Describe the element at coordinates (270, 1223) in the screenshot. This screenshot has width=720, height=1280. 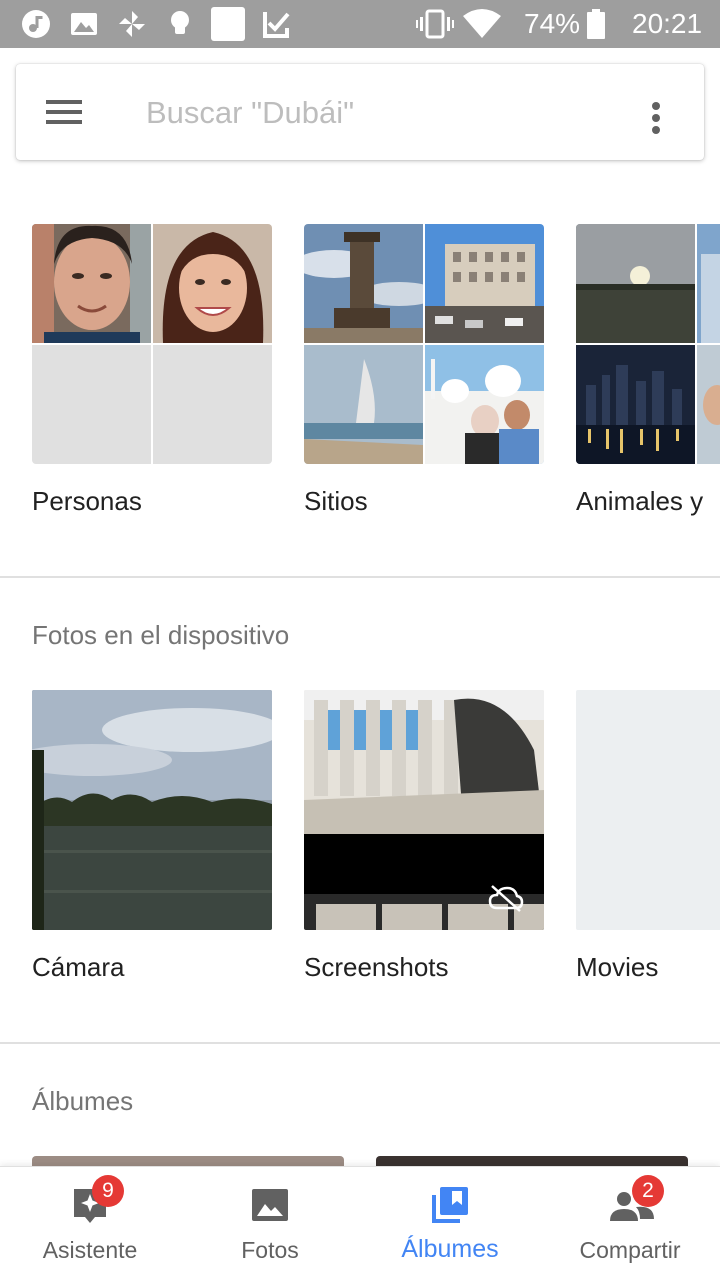
I see `nav-fotos: Fotos` at that location.